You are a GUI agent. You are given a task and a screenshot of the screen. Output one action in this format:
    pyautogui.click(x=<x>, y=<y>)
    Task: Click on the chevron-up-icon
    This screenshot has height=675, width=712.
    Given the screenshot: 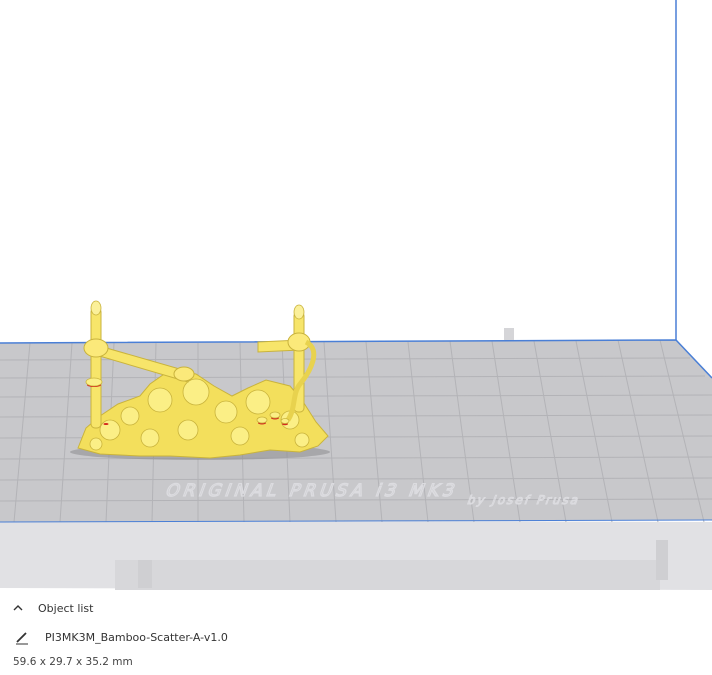 What is the action you would take?
    pyautogui.click(x=18, y=608)
    